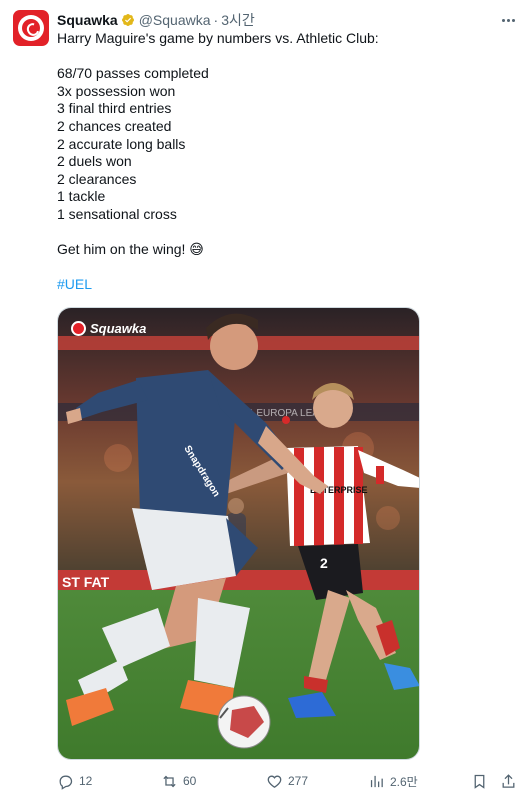 This screenshot has height=800, width=530. What do you see at coordinates (74, 781) in the screenshot?
I see `reply-button: 12` at bounding box center [74, 781].